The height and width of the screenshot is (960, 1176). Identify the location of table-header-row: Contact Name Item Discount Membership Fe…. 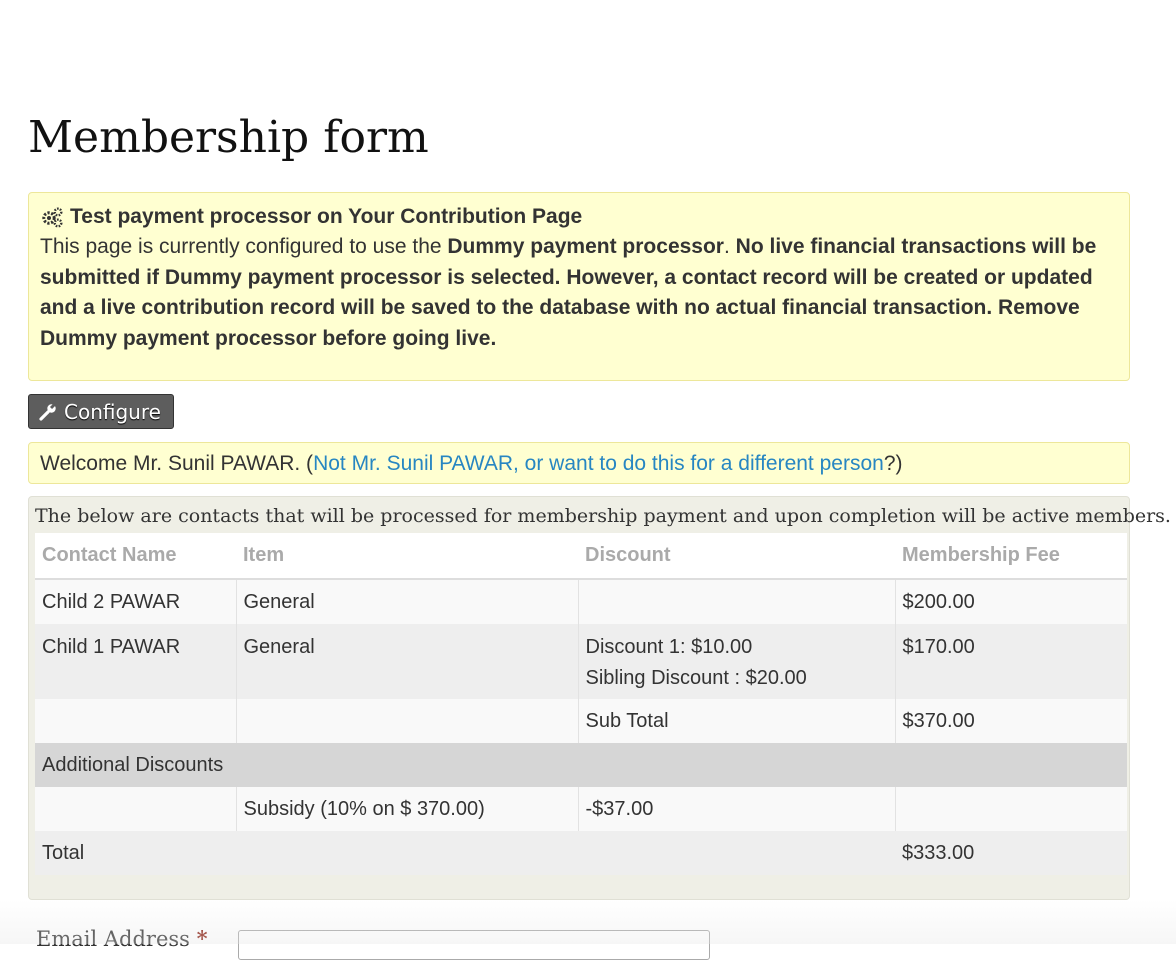
(581, 556).